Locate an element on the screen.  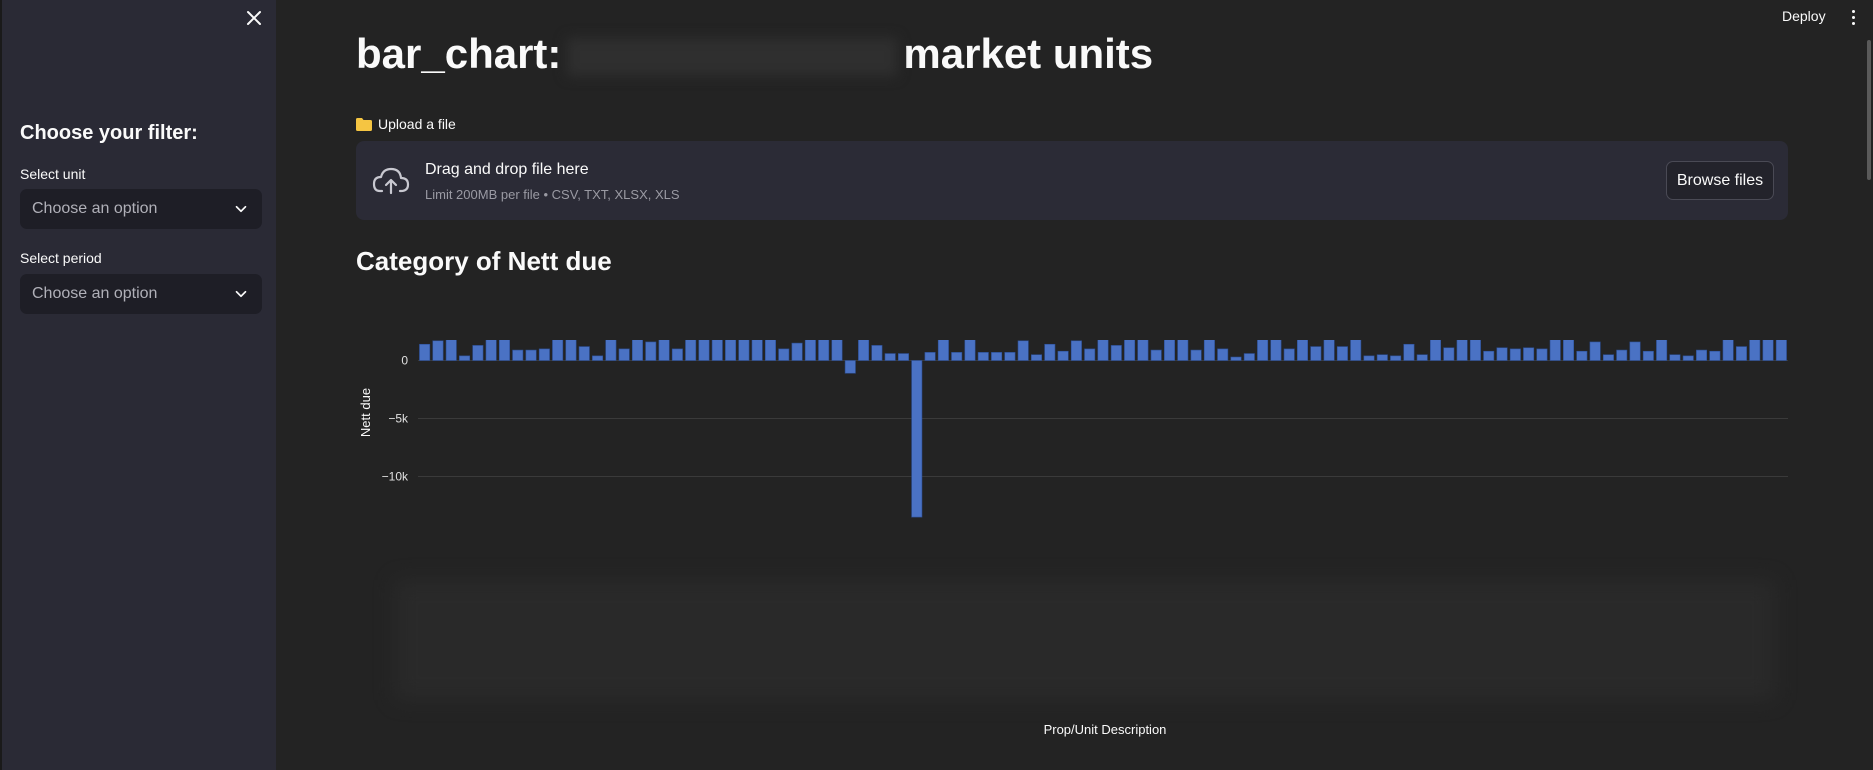
select-unit-dropdown: Choose an option is located at coordinates (141, 209).